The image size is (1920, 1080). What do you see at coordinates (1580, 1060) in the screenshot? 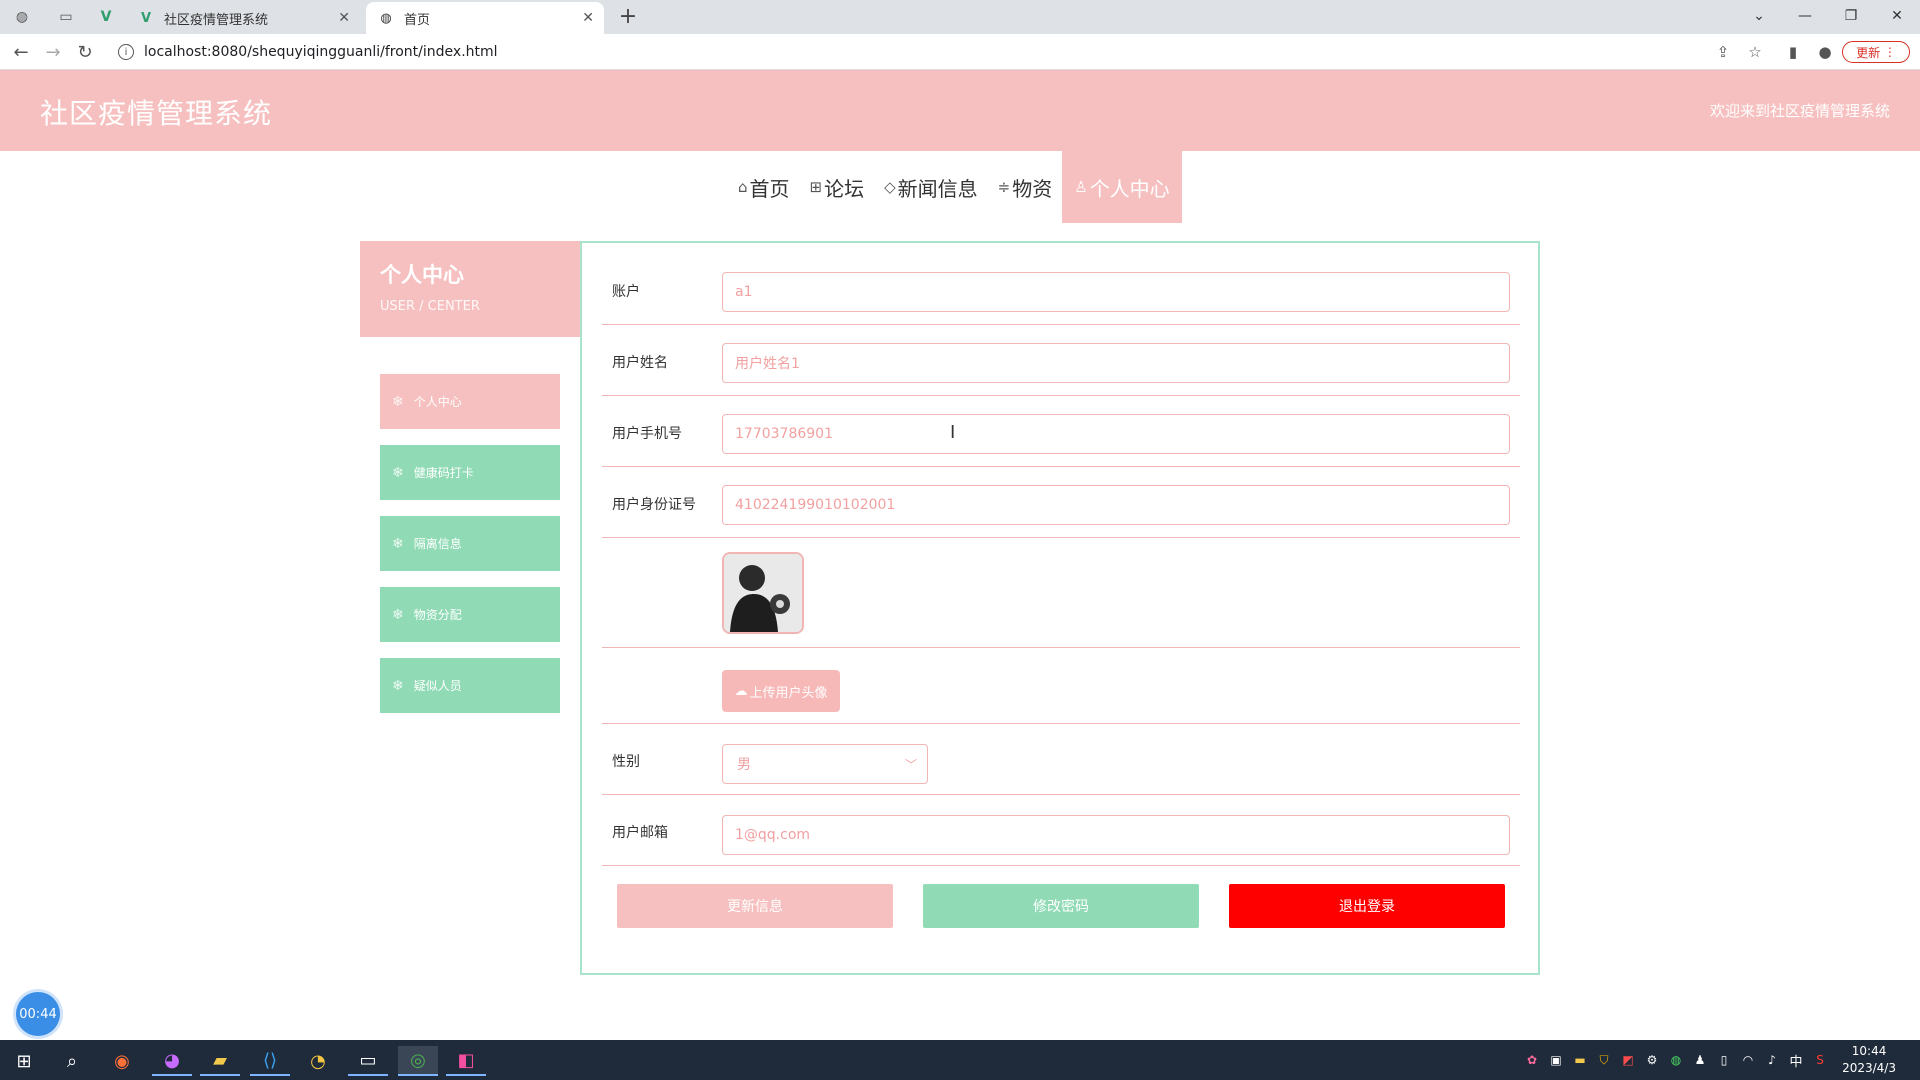
I see `tray-folder-icon: ▬` at bounding box center [1580, 1060].